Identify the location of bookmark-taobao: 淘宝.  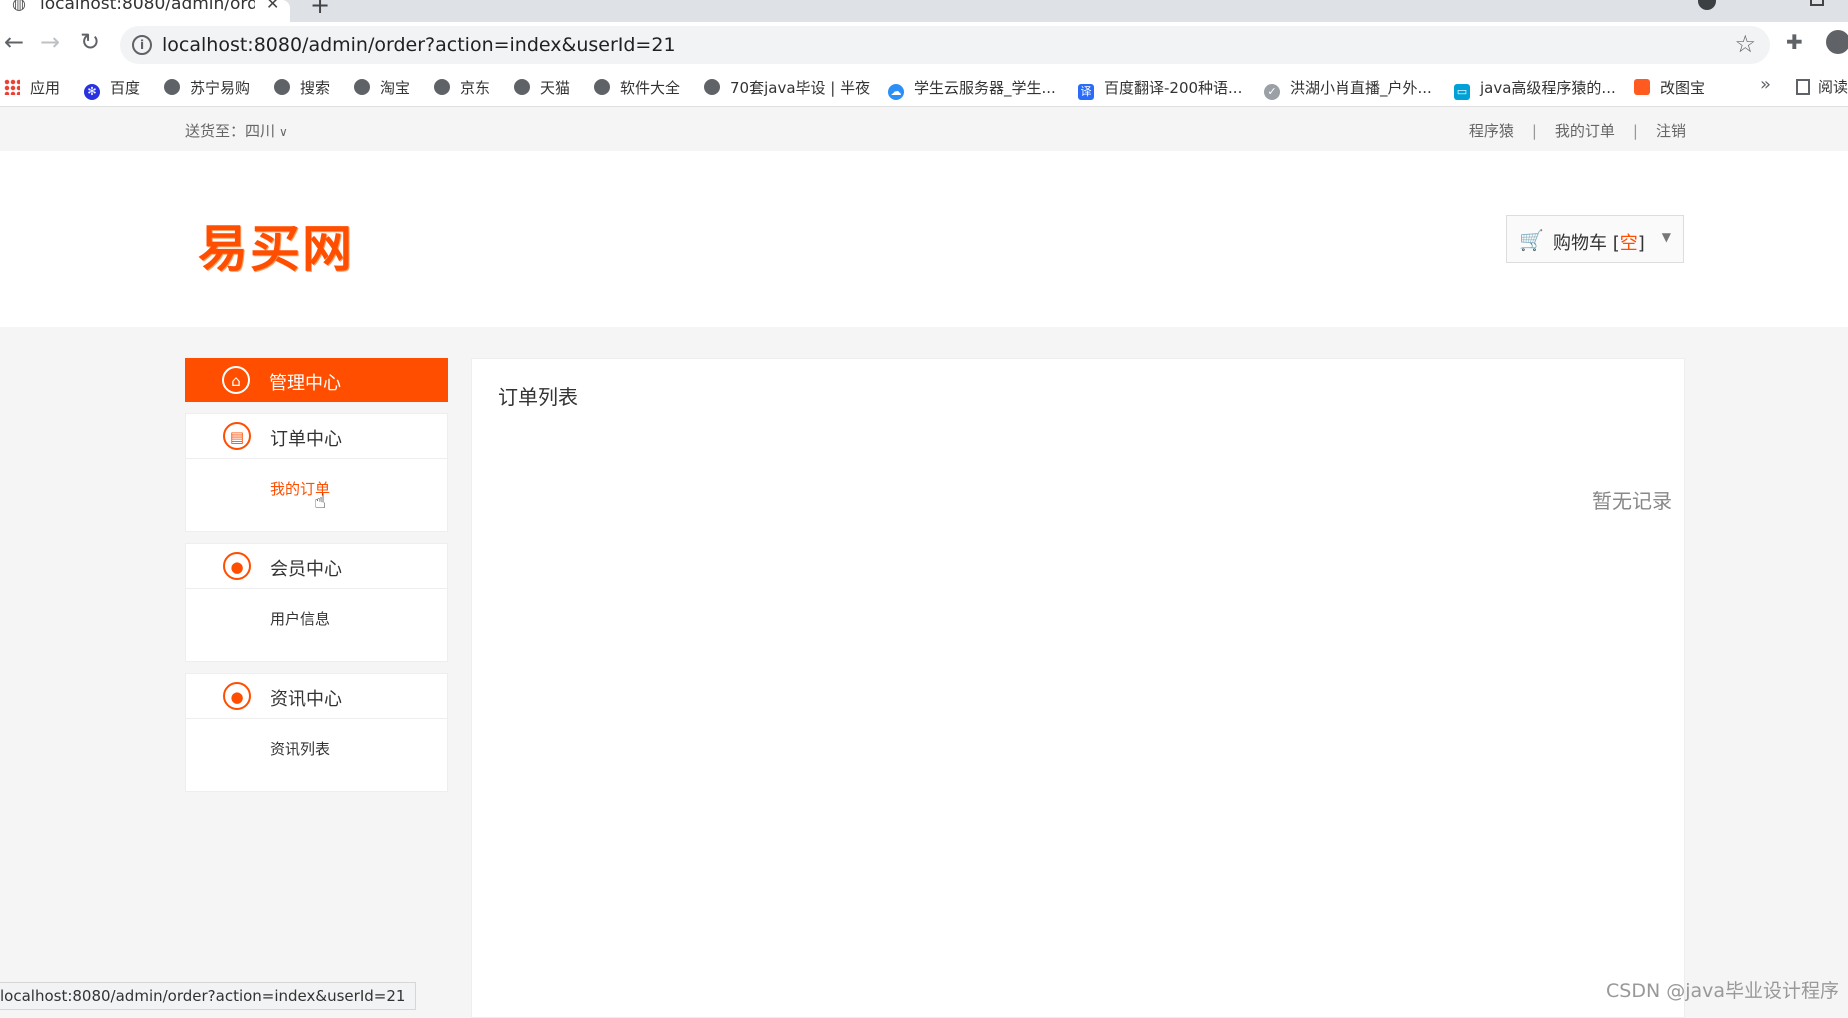
(382, 87).